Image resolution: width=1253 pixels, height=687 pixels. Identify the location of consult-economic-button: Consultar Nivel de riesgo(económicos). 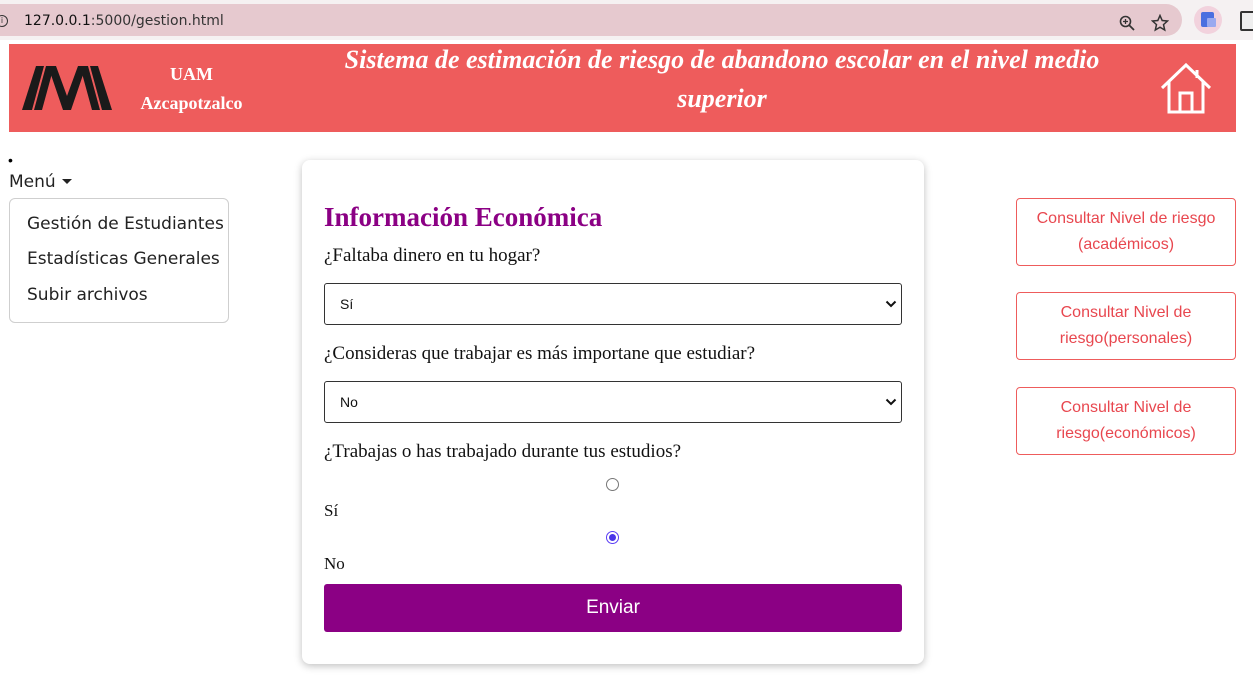
(1126, 421).